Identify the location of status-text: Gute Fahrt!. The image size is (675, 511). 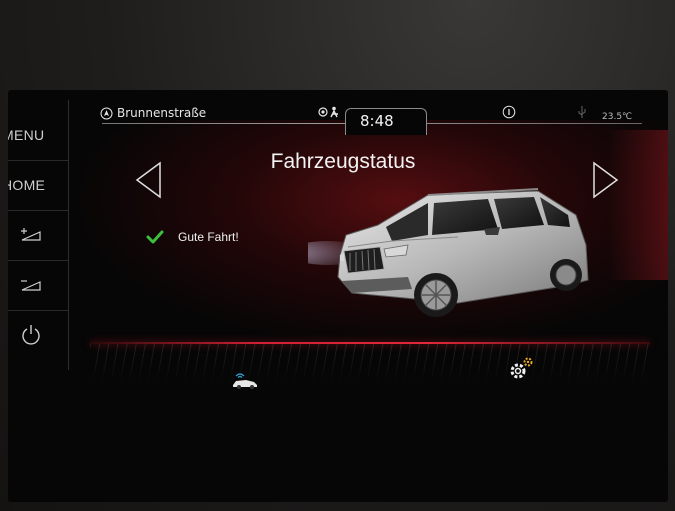
(208, 237).